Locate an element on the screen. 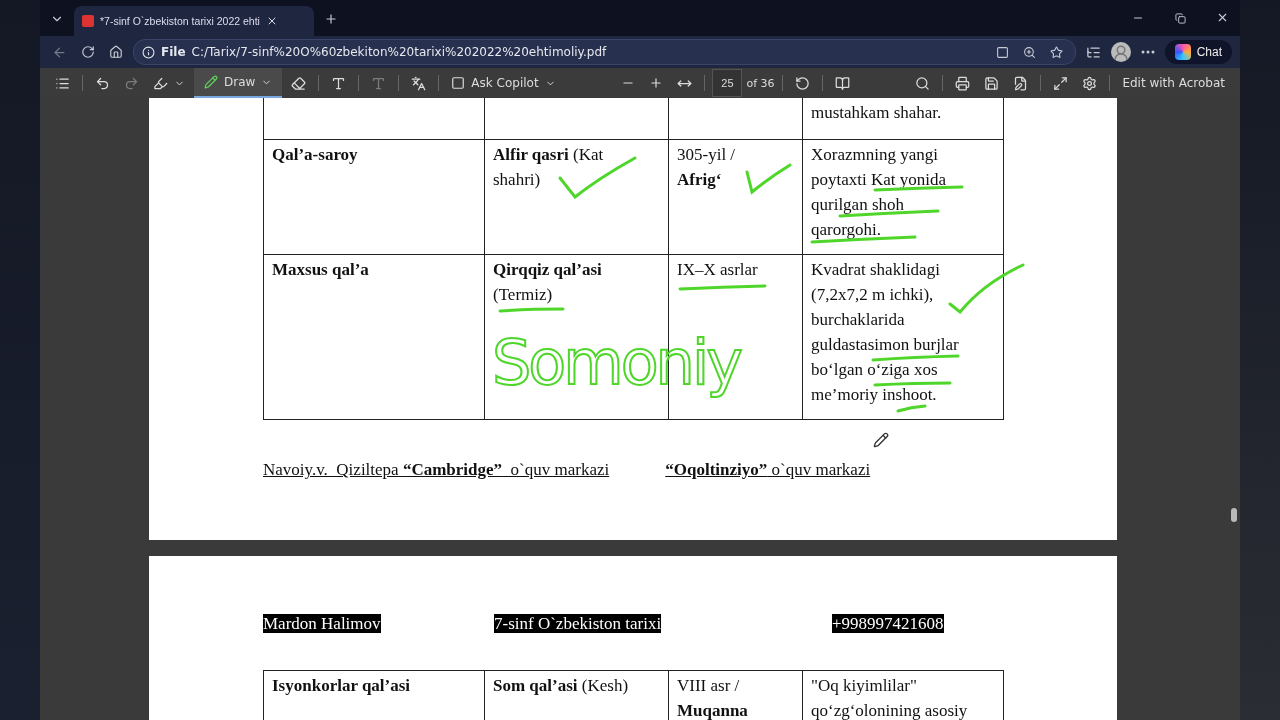 The height and width of the screenshot is (720, 1280). table-cell: Kvadrat shaklidagi (7,2x7,2 m ichki), burchaklarida guldastasimon burjlar bo‘lgan o‘ziga xos me’moriy inshoot. is located at coordinates (903, 336).